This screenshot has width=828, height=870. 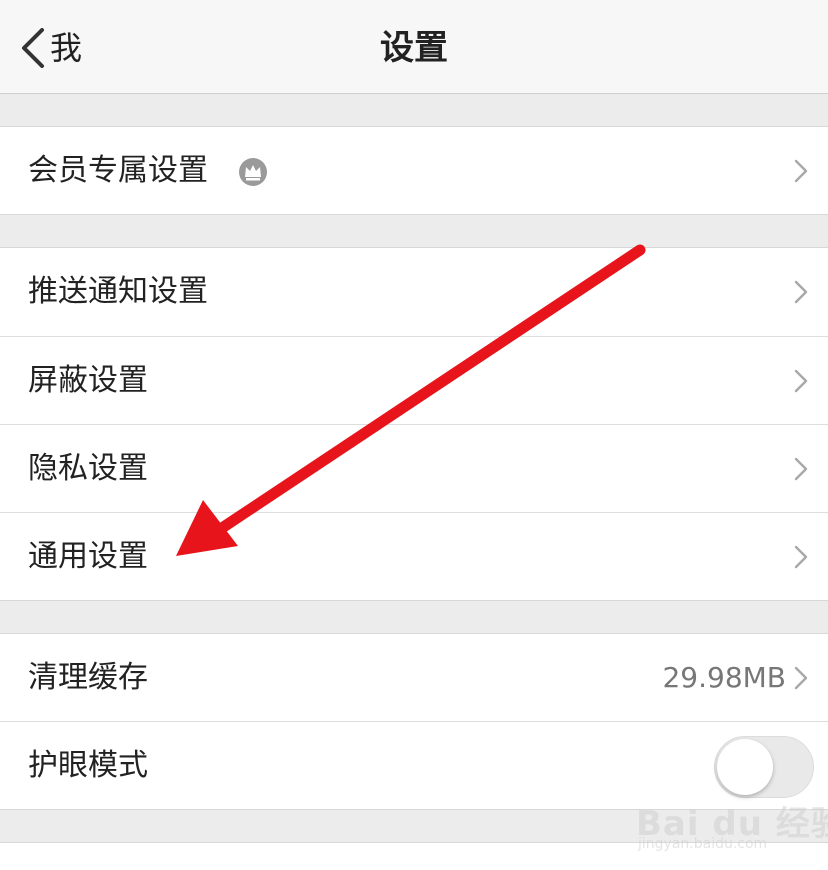 I want to click on row-label: 通用设置, so click(x=88, y=556).